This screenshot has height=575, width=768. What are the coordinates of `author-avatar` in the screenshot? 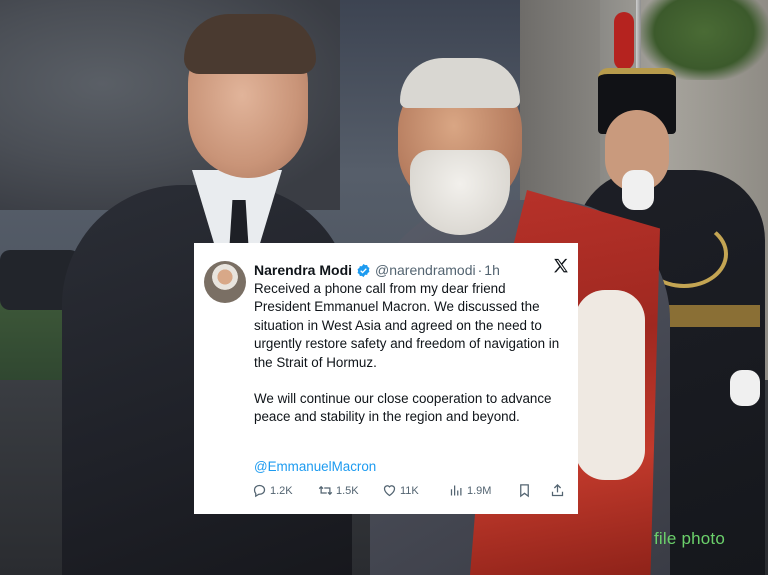 It's located at (225, 282).